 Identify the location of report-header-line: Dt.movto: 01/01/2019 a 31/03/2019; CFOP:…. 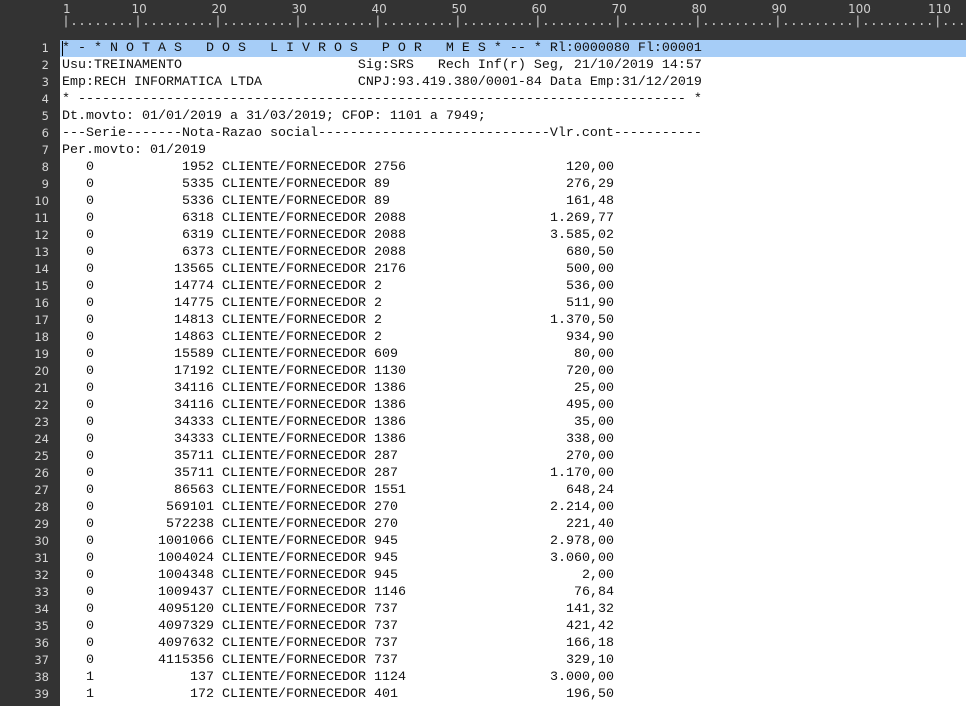
(513, 116).